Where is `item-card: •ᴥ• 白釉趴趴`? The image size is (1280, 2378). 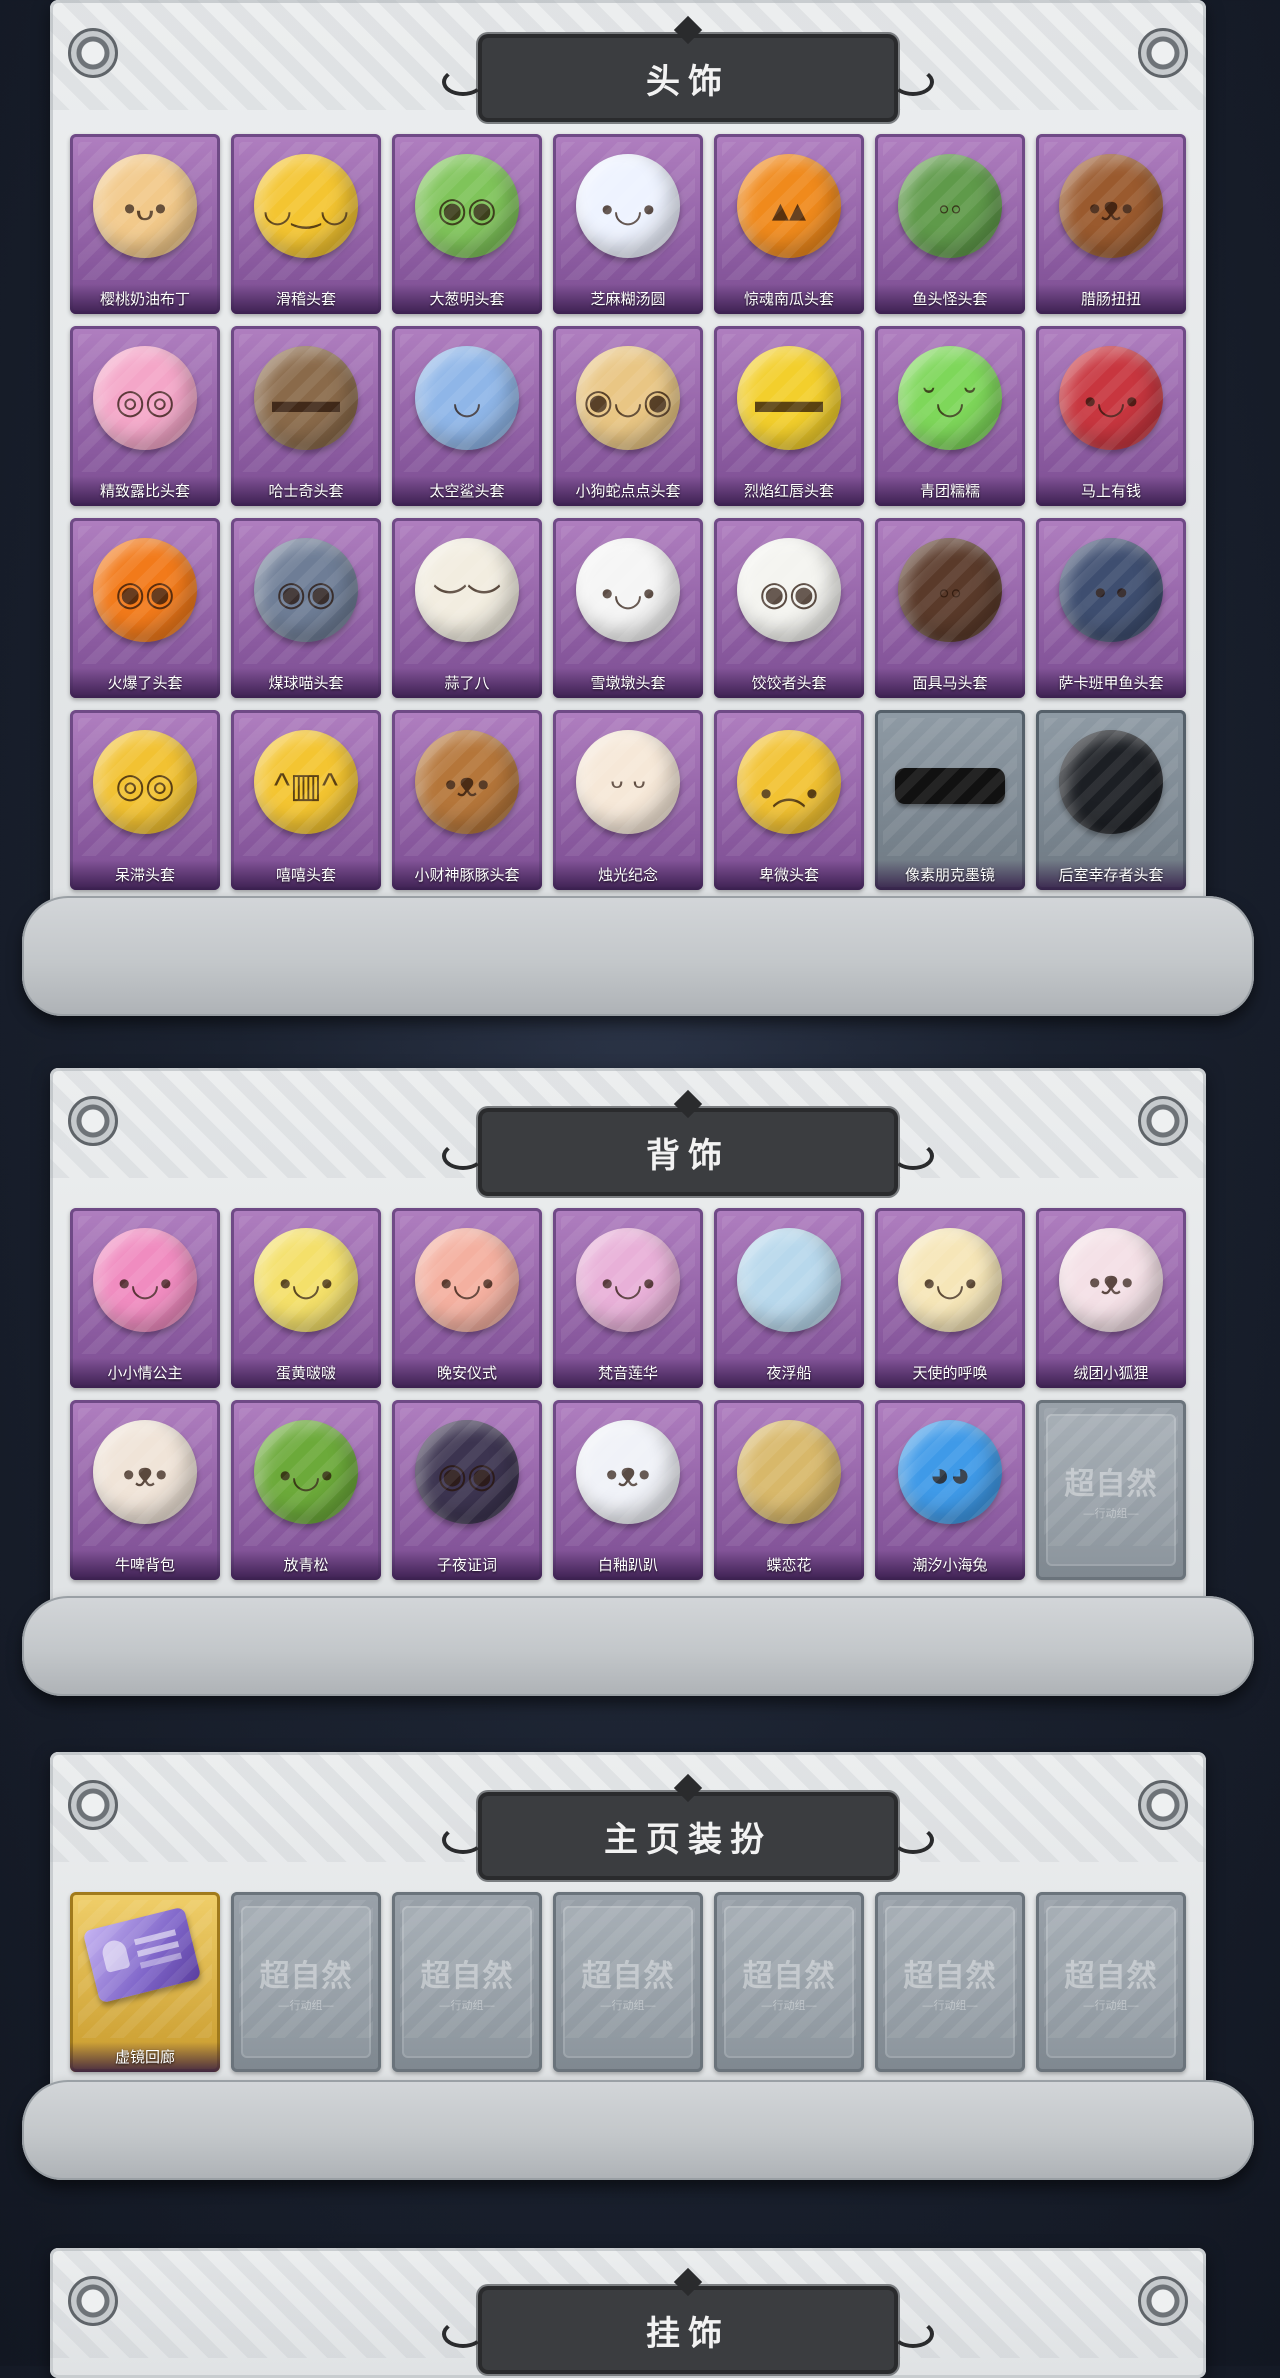
item-card: •ᴥ• 白釉趴趴 is located at coordinates (628, 1490).